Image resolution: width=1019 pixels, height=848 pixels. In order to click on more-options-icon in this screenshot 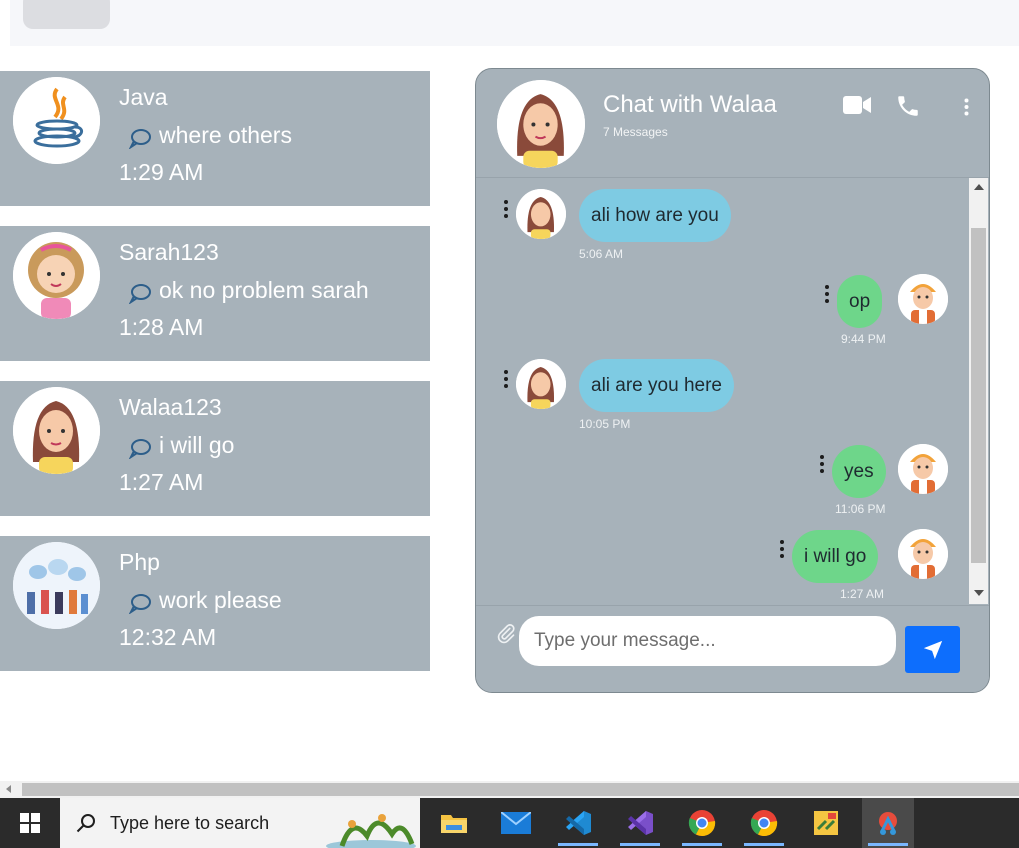, I will do `click(966, 107)`.